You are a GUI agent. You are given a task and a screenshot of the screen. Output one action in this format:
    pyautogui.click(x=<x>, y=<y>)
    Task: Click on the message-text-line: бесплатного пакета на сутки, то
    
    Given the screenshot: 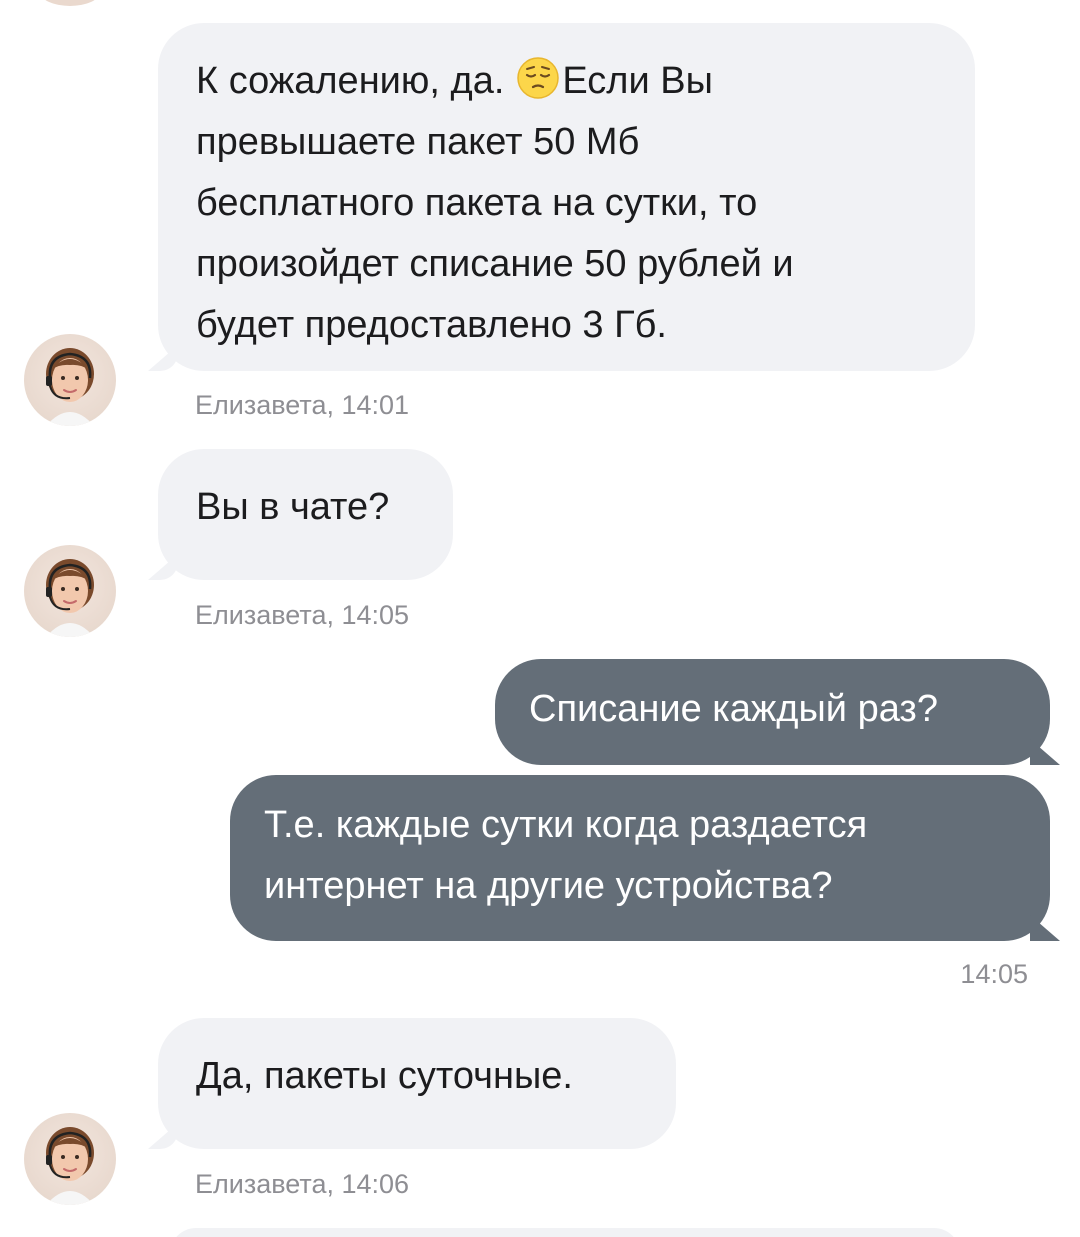 What is the action you would take?
    pyautogui.click(x=477, y=203)
    